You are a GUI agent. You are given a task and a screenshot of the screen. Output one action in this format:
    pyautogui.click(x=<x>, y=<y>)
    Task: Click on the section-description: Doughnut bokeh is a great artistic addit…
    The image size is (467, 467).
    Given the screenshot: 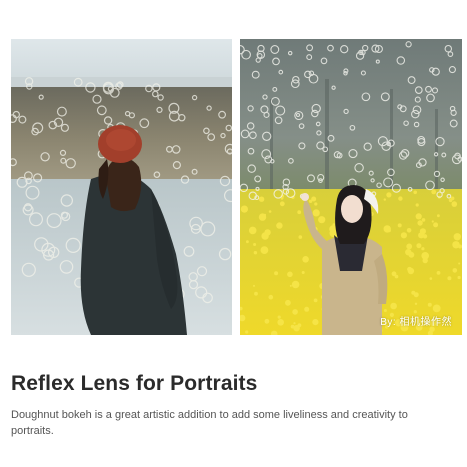 What is the action you would take?
    pyautogui.click(x=209, y=423)
    